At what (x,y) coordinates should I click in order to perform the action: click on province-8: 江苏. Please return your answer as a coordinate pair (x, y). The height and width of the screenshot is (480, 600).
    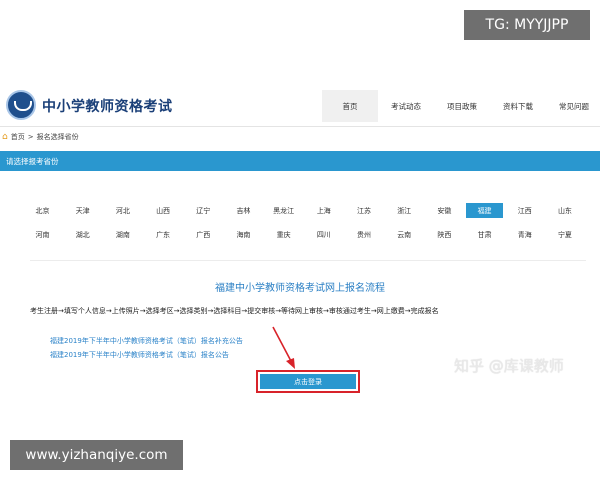
    Looking at the image, I should click on (364, 210).